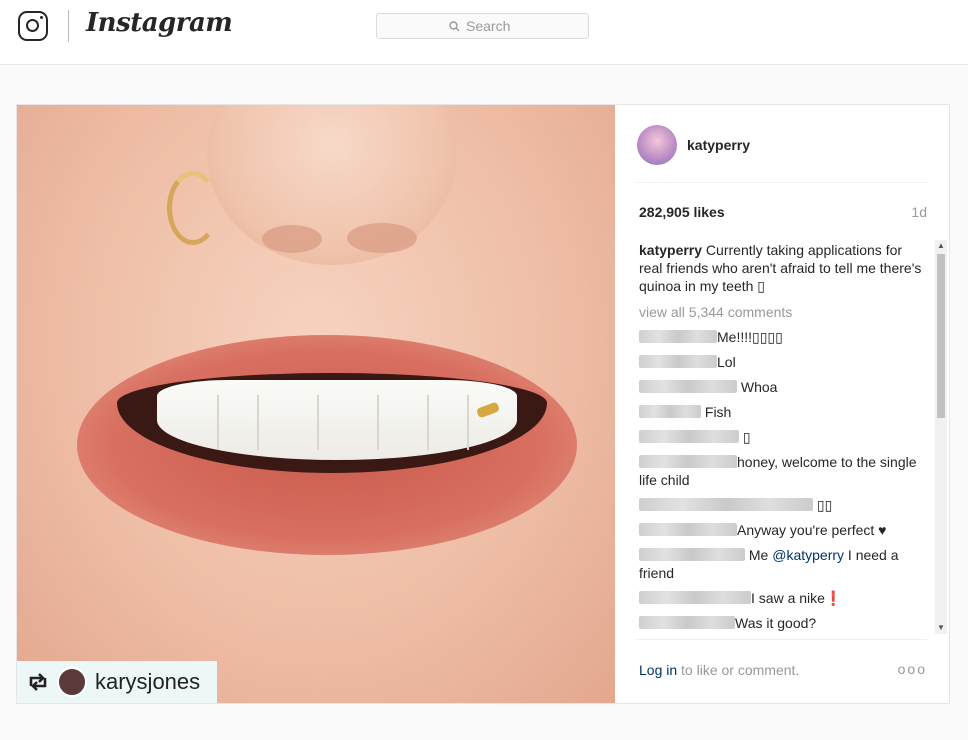 The image size is (968, 740). I want to click on comment: ▯, so click(784, 437).